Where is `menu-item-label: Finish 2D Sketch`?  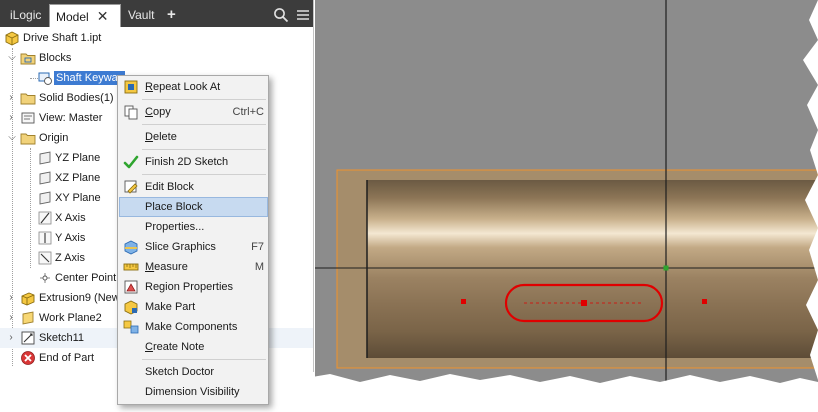 menu-item-label: Finish 2D Sketch is located at coordinates (187, 162).